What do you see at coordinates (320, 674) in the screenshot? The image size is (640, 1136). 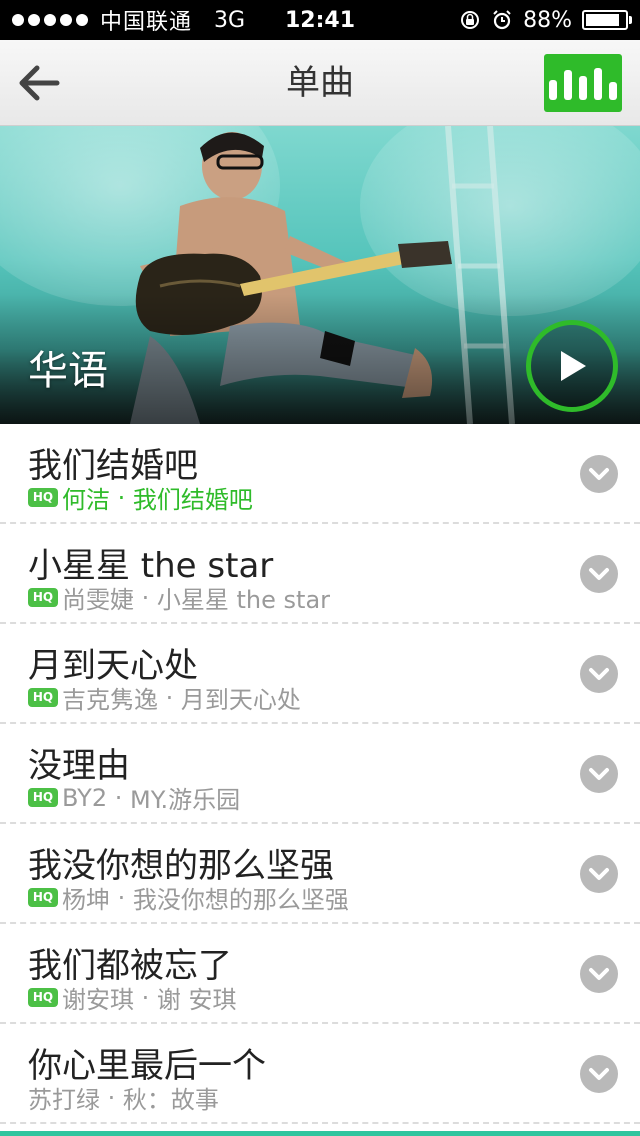 I see `song-row: 月到天心处 HQ 吉克隽逸 · 月到天心处` at bounding box center [320, 674].